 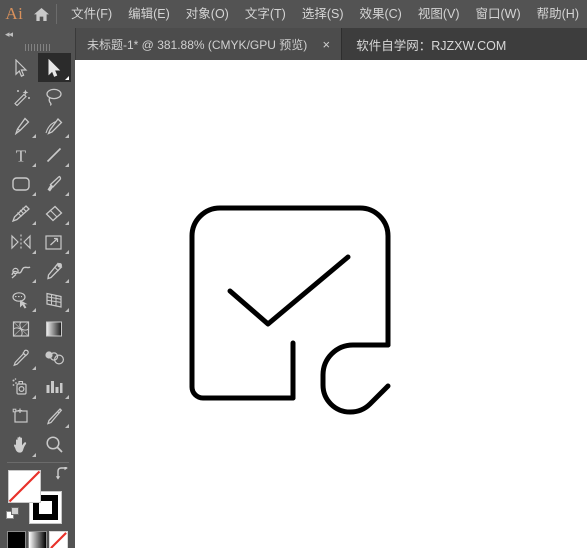 I want to click on curvature-tool, so click(x=54, y=125).